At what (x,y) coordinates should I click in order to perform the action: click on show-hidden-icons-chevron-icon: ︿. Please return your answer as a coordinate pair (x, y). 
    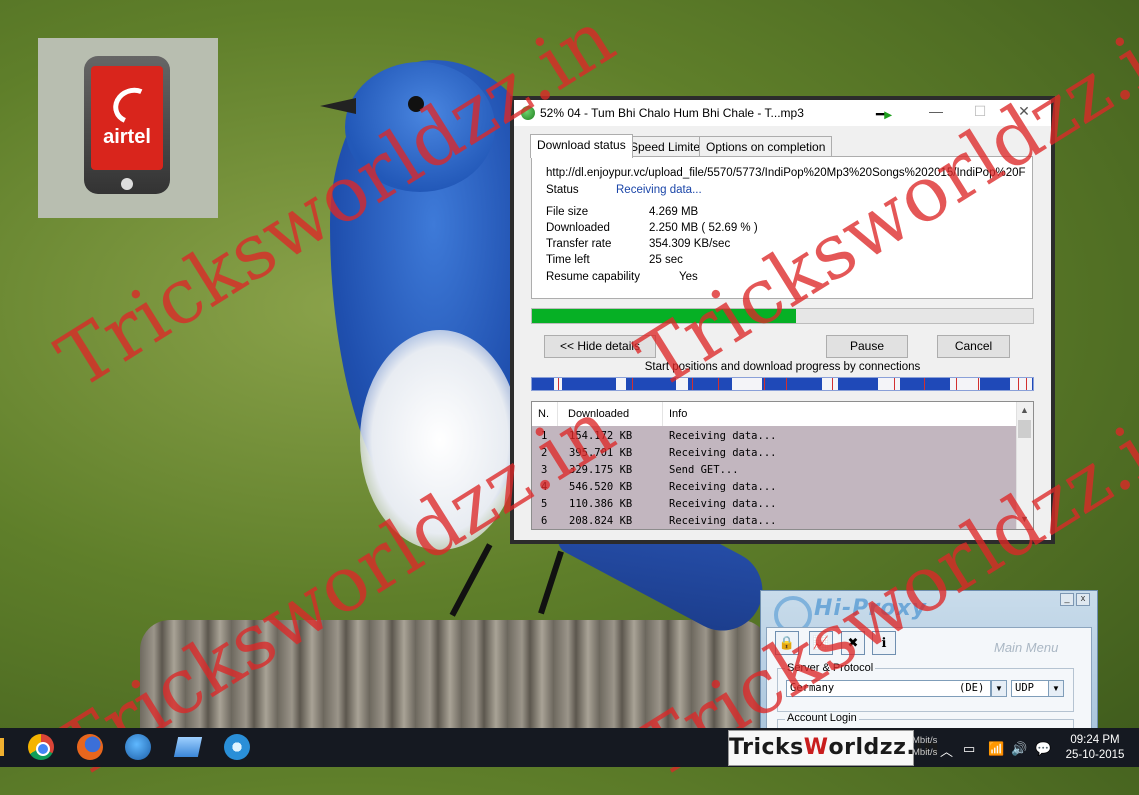
    Looking at the image, I should click on (946, 750).